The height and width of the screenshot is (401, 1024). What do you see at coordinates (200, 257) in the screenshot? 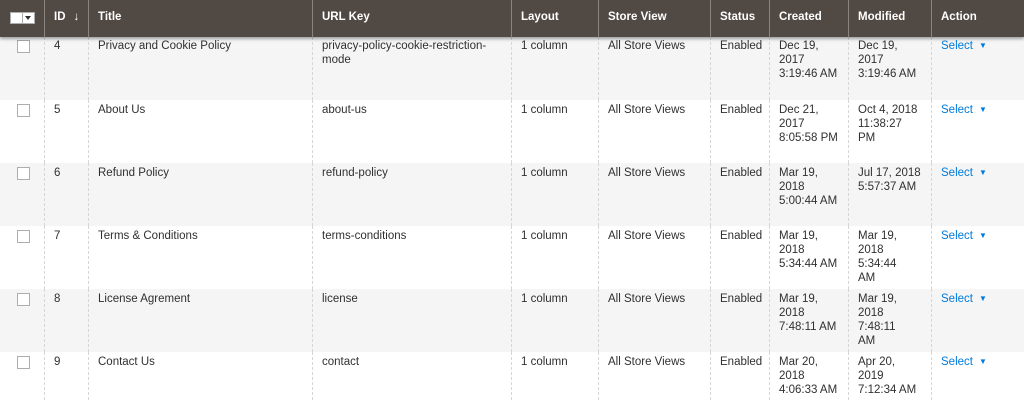
I see `cell-title: Terms & Conditions` at bounding box center [200, 257].